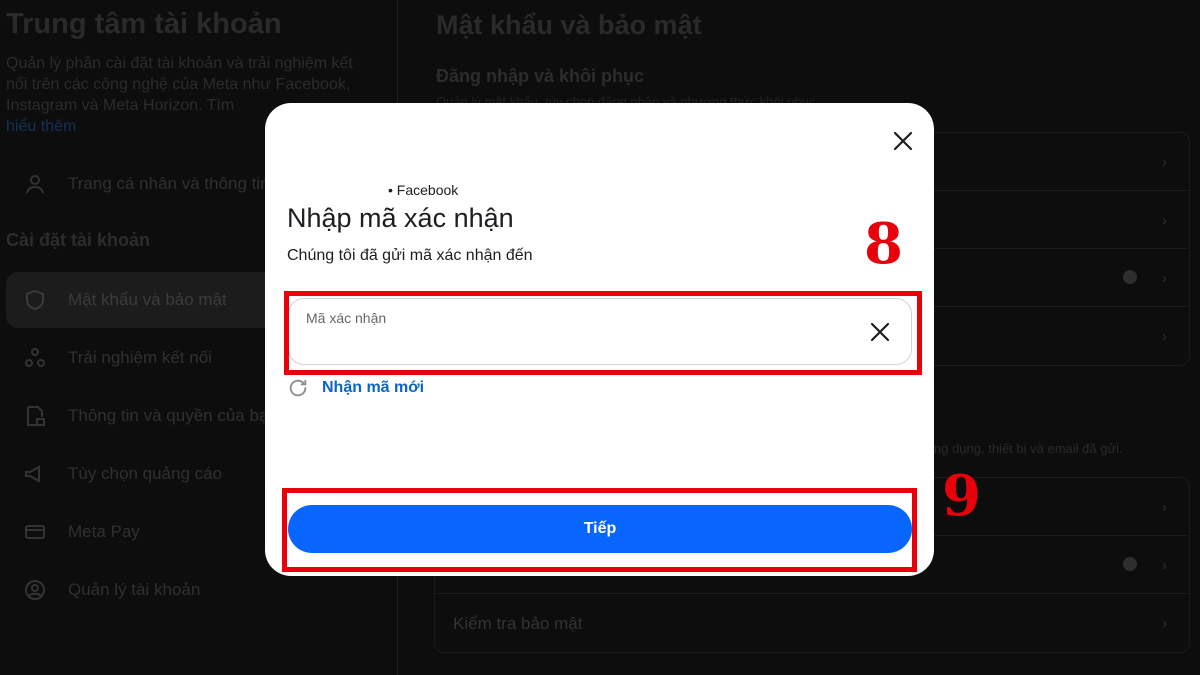 This screenshot has height=675, width=1200. I want to click on refresh-icon, so click(298, 388).